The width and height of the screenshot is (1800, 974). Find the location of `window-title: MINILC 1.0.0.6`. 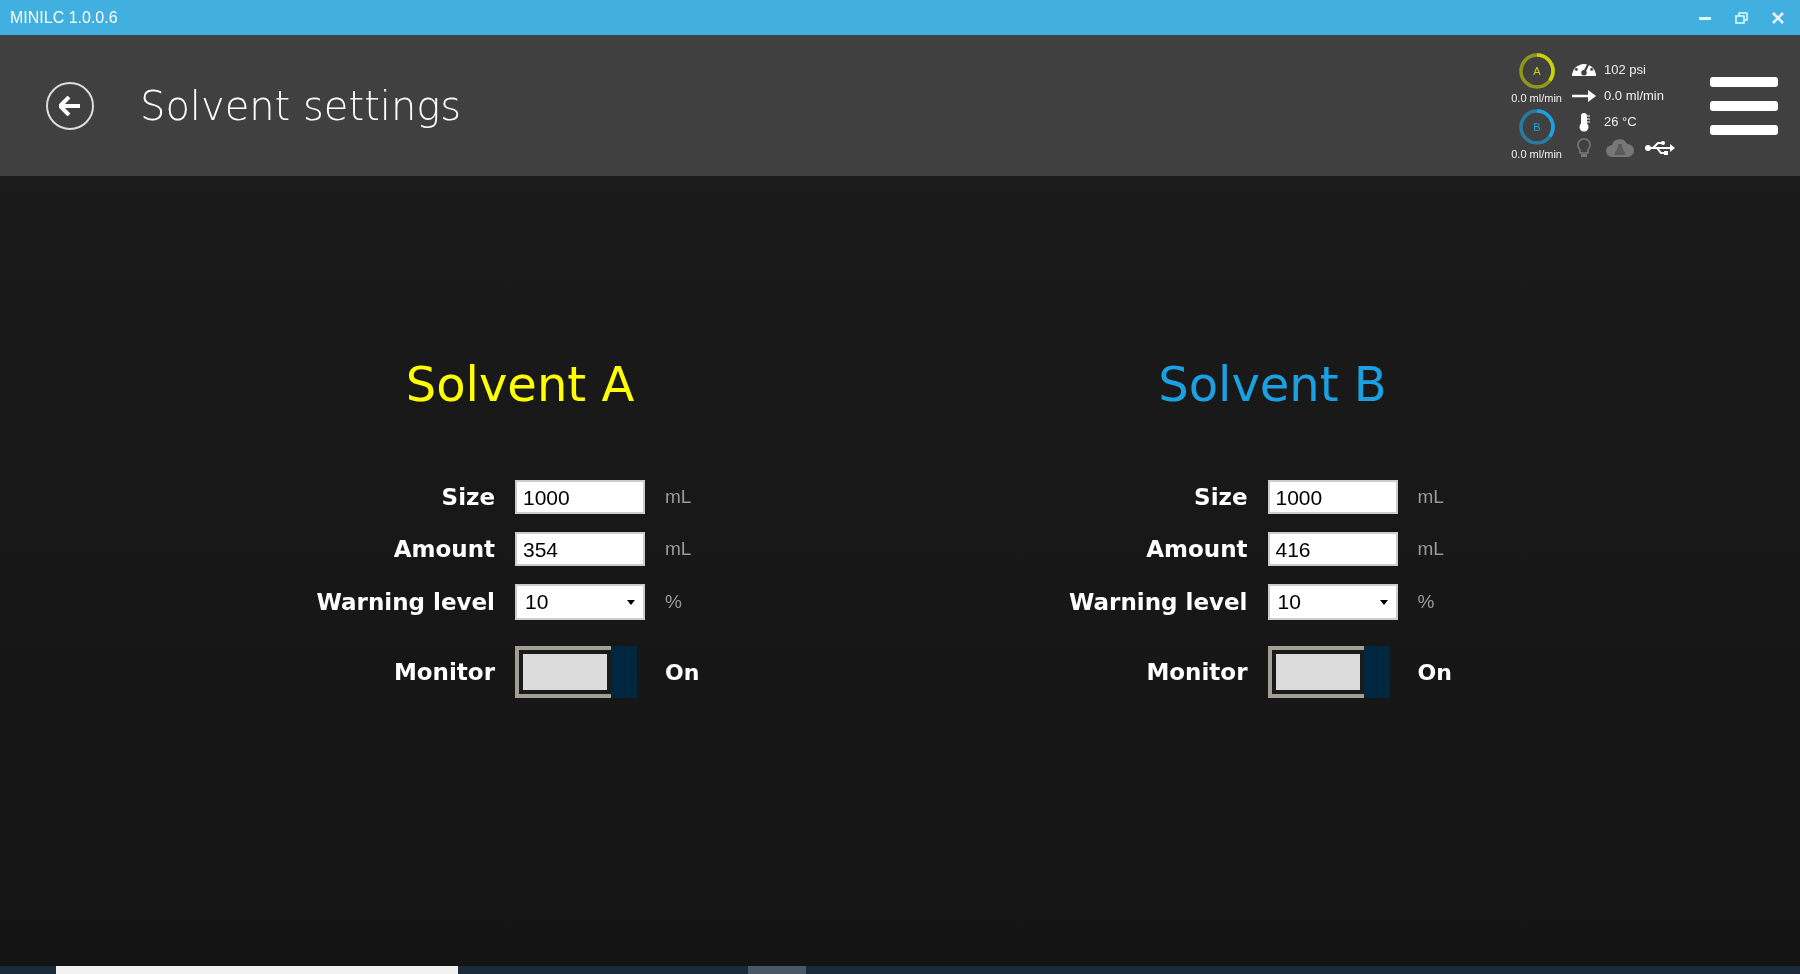

window-title: MINILC 1.0.0.6 is located at coordinates (64, 17).